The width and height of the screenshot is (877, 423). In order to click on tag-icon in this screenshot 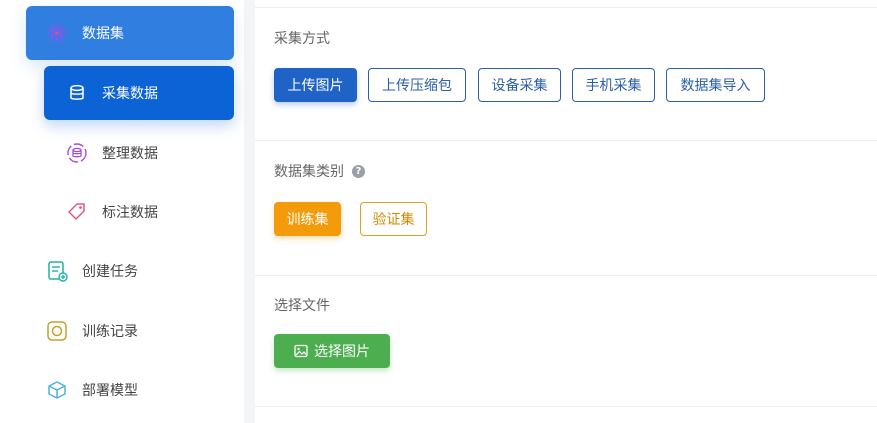, I will do `click(77, 212)`.